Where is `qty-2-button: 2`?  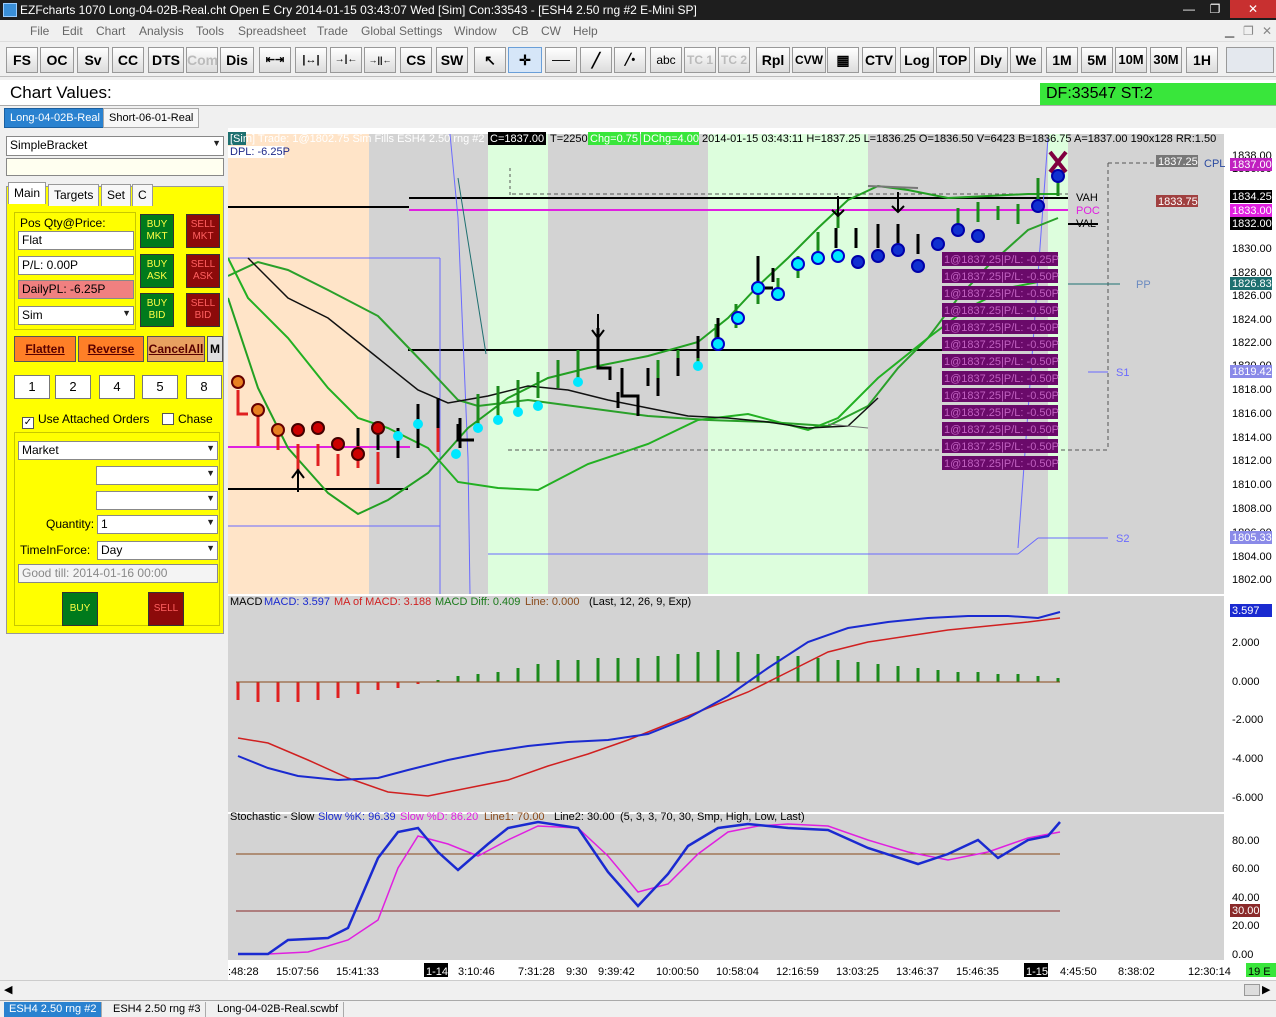
qty-2-button: 2 is located at coordinates (73, 387).